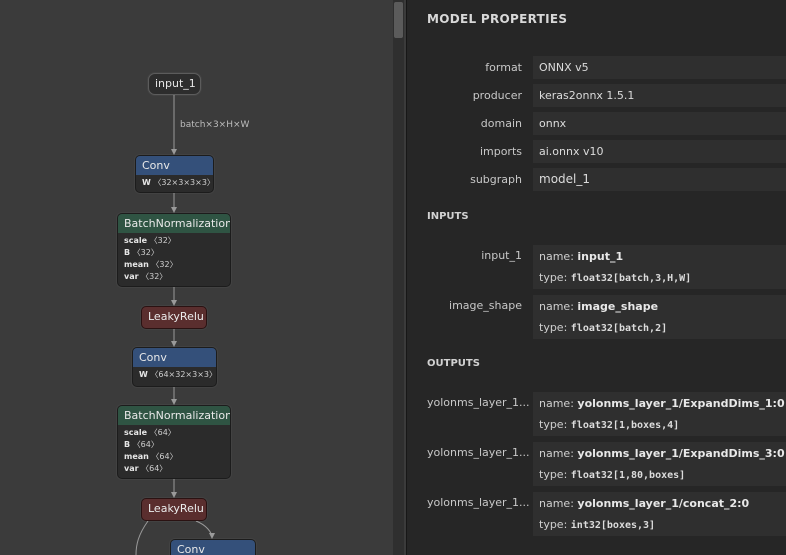 Image resolution: width=786 pixels, height=555 pixels. I want to click on node-attrs: W 〈32×3×3×3〉, so click(178, 182).